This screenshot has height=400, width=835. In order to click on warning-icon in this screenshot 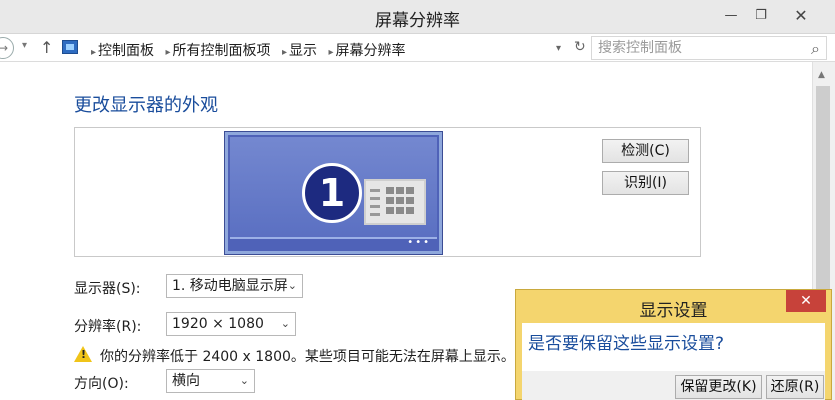, I will do `click(83, 354)`.